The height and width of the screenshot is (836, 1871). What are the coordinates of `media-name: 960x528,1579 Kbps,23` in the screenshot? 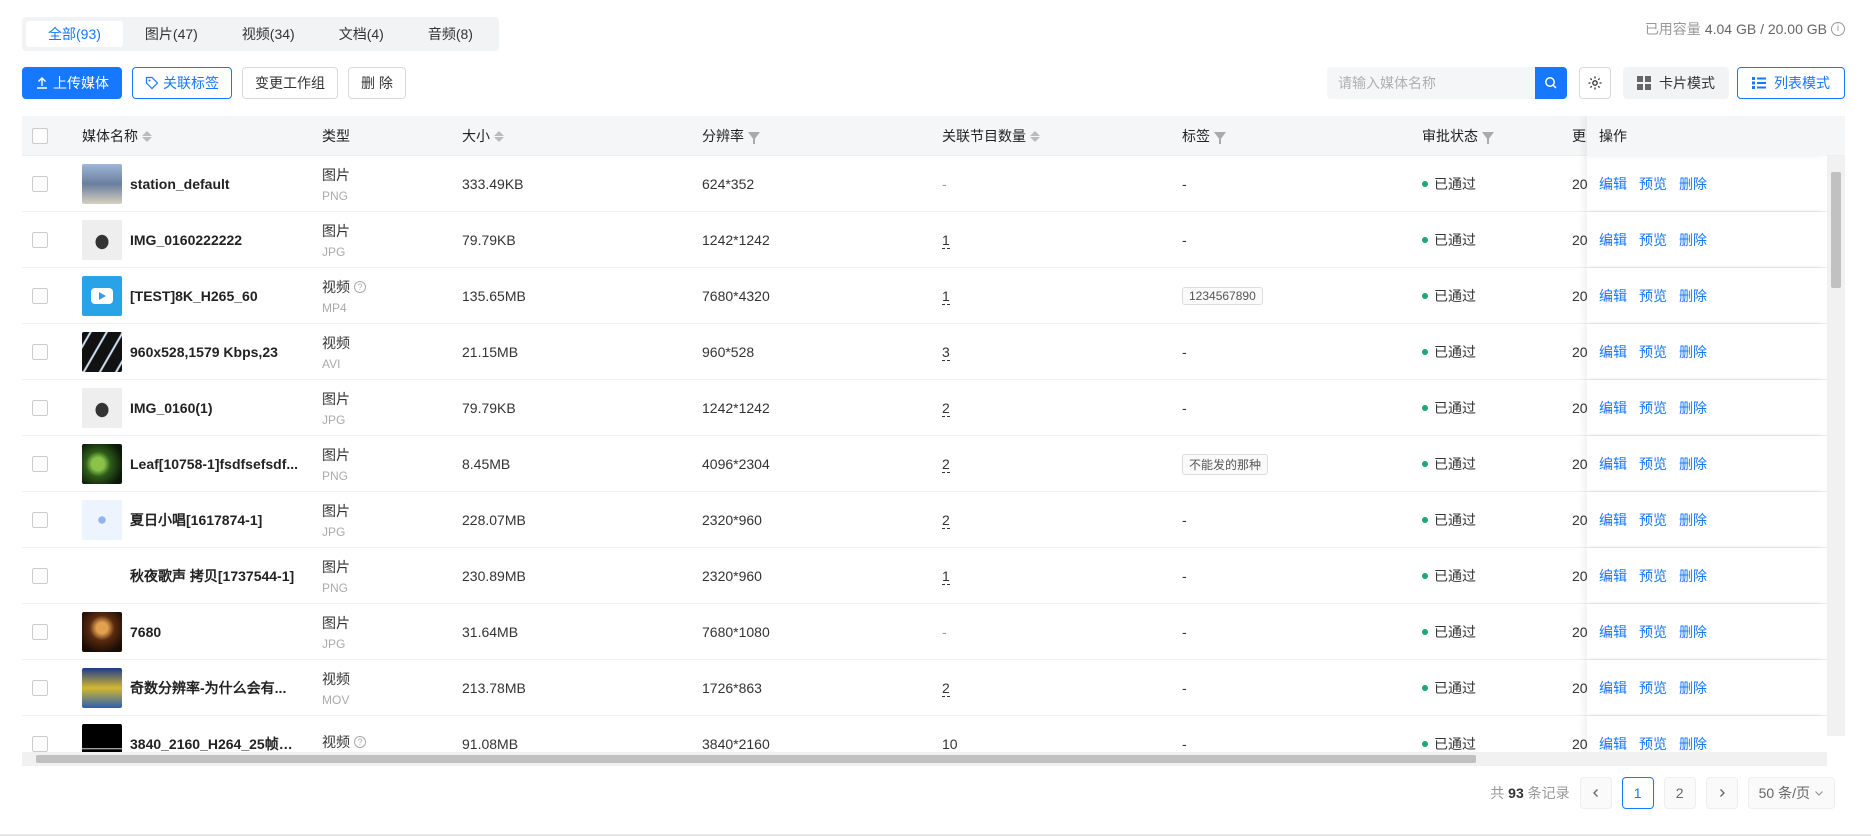 It's located at (204, 352).